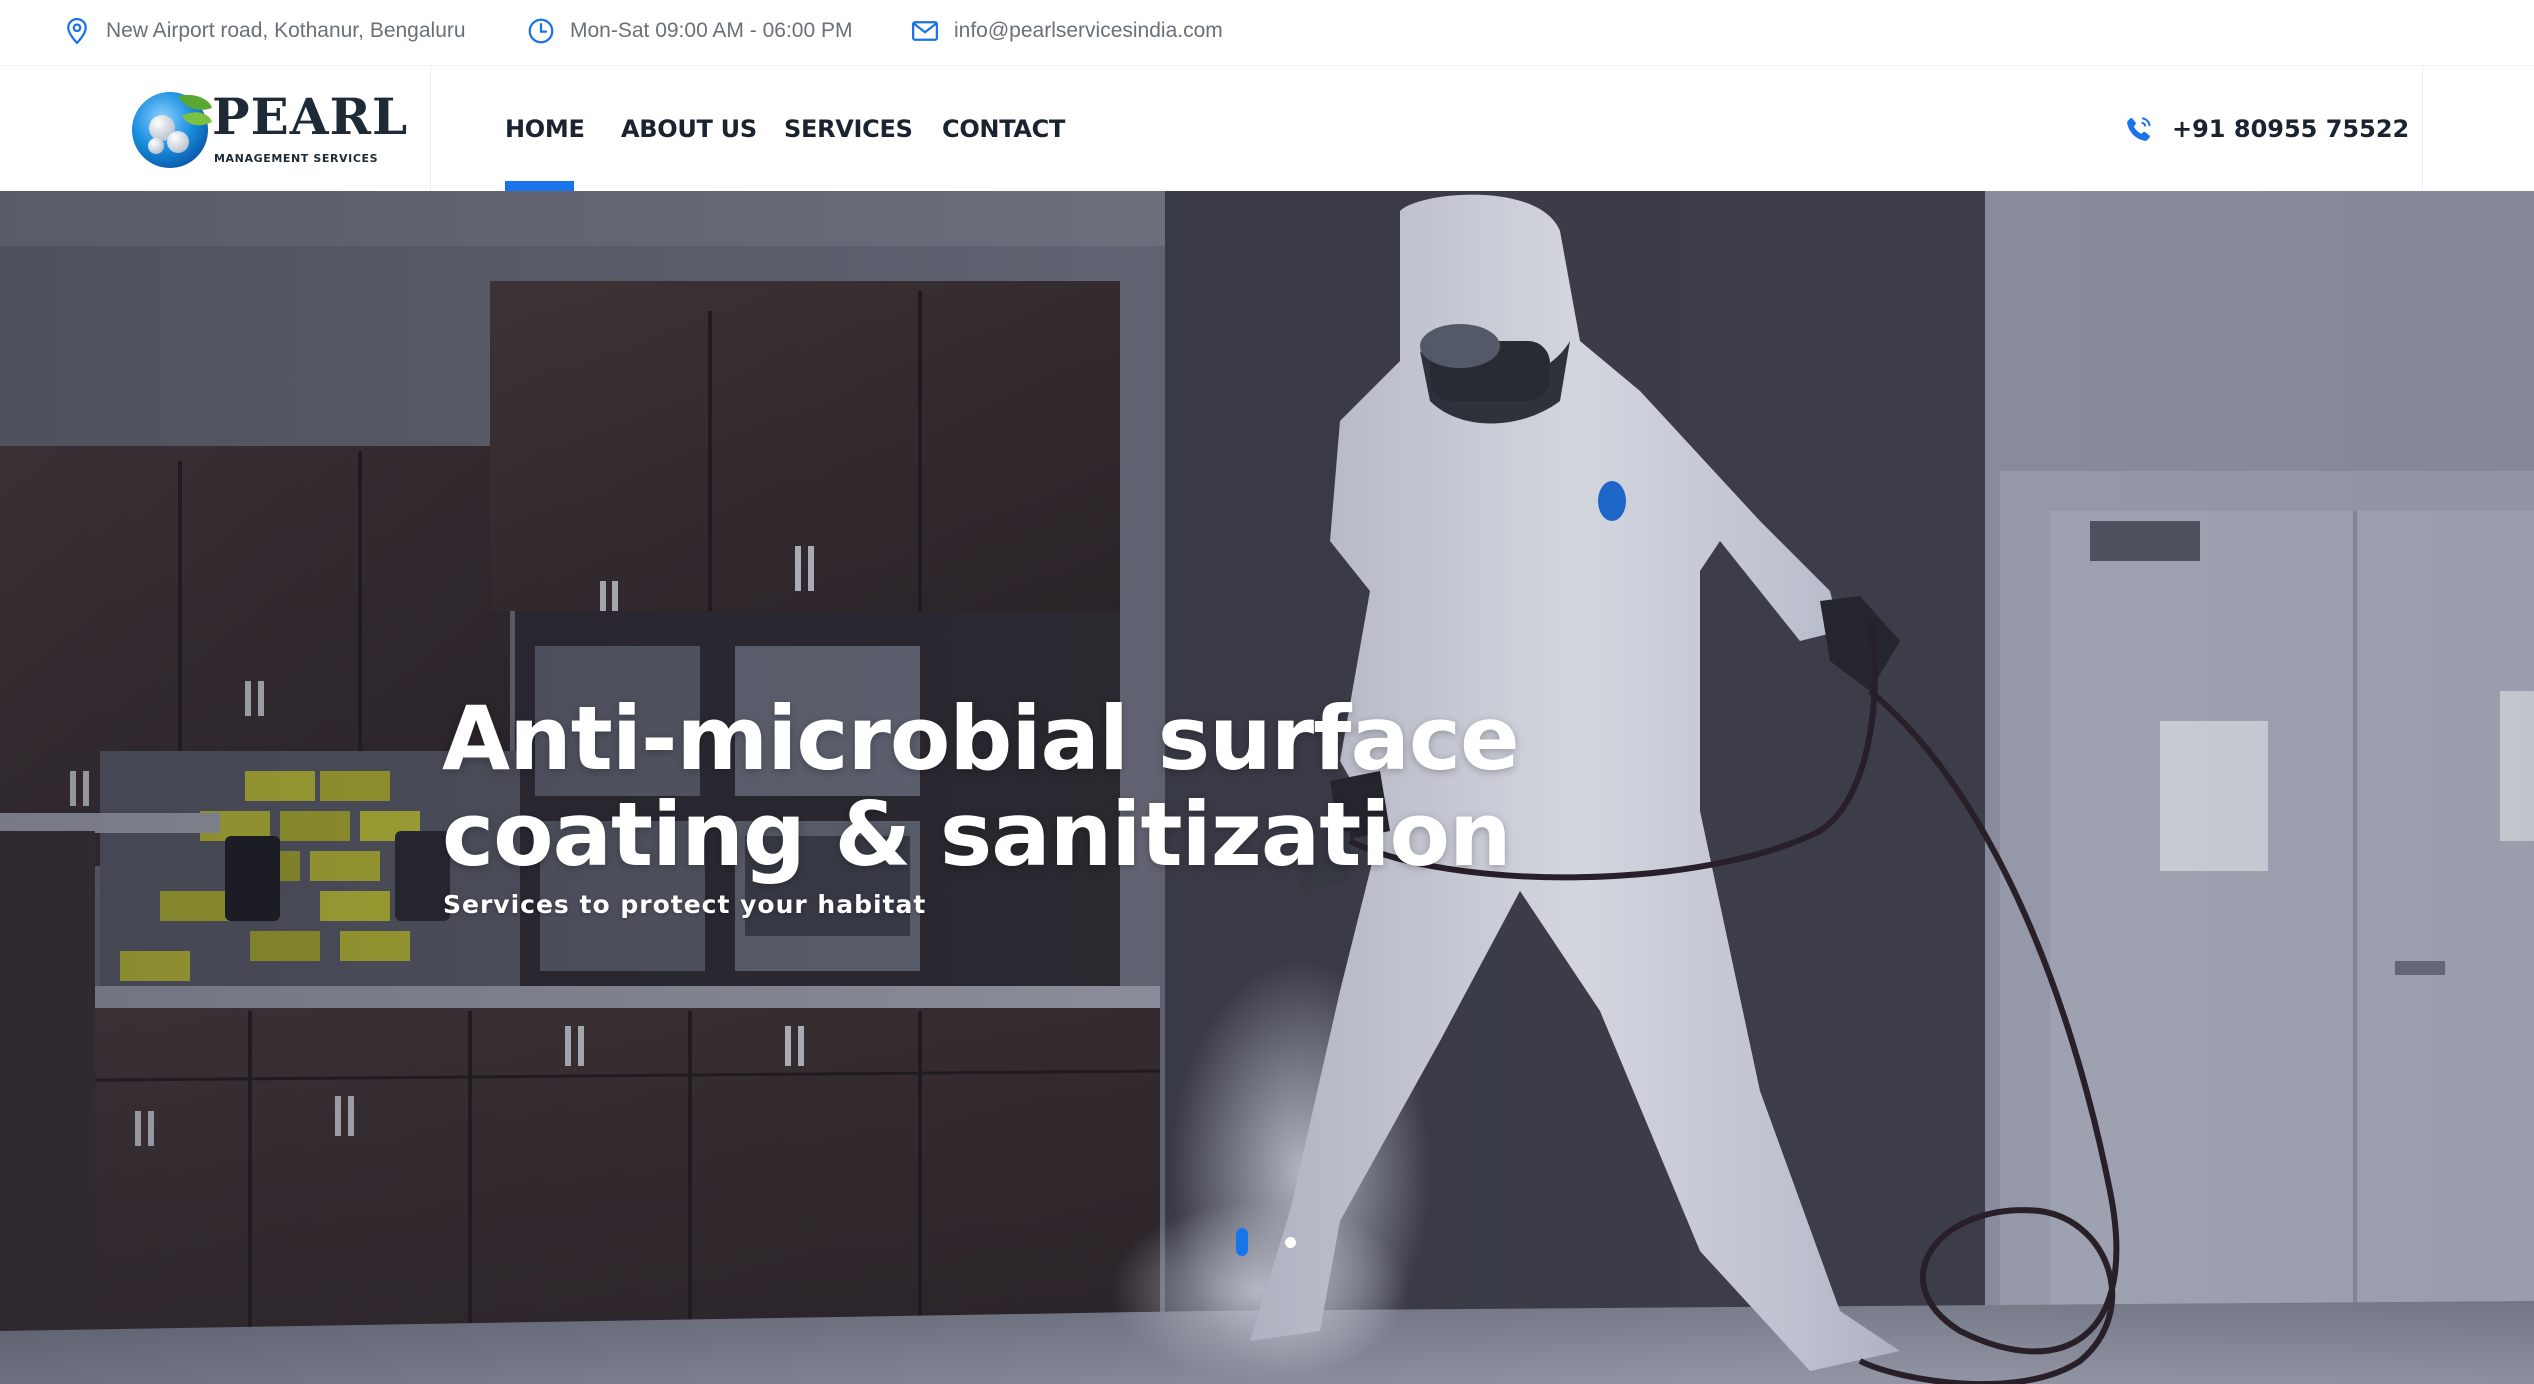 Image resolution: width=2534 pixels, height=1384 pixels. What do you see at coordinates (689, 128) in the screenshot?
I see `nav-about-us: ABOUT US` at bounding box center [689, 128].